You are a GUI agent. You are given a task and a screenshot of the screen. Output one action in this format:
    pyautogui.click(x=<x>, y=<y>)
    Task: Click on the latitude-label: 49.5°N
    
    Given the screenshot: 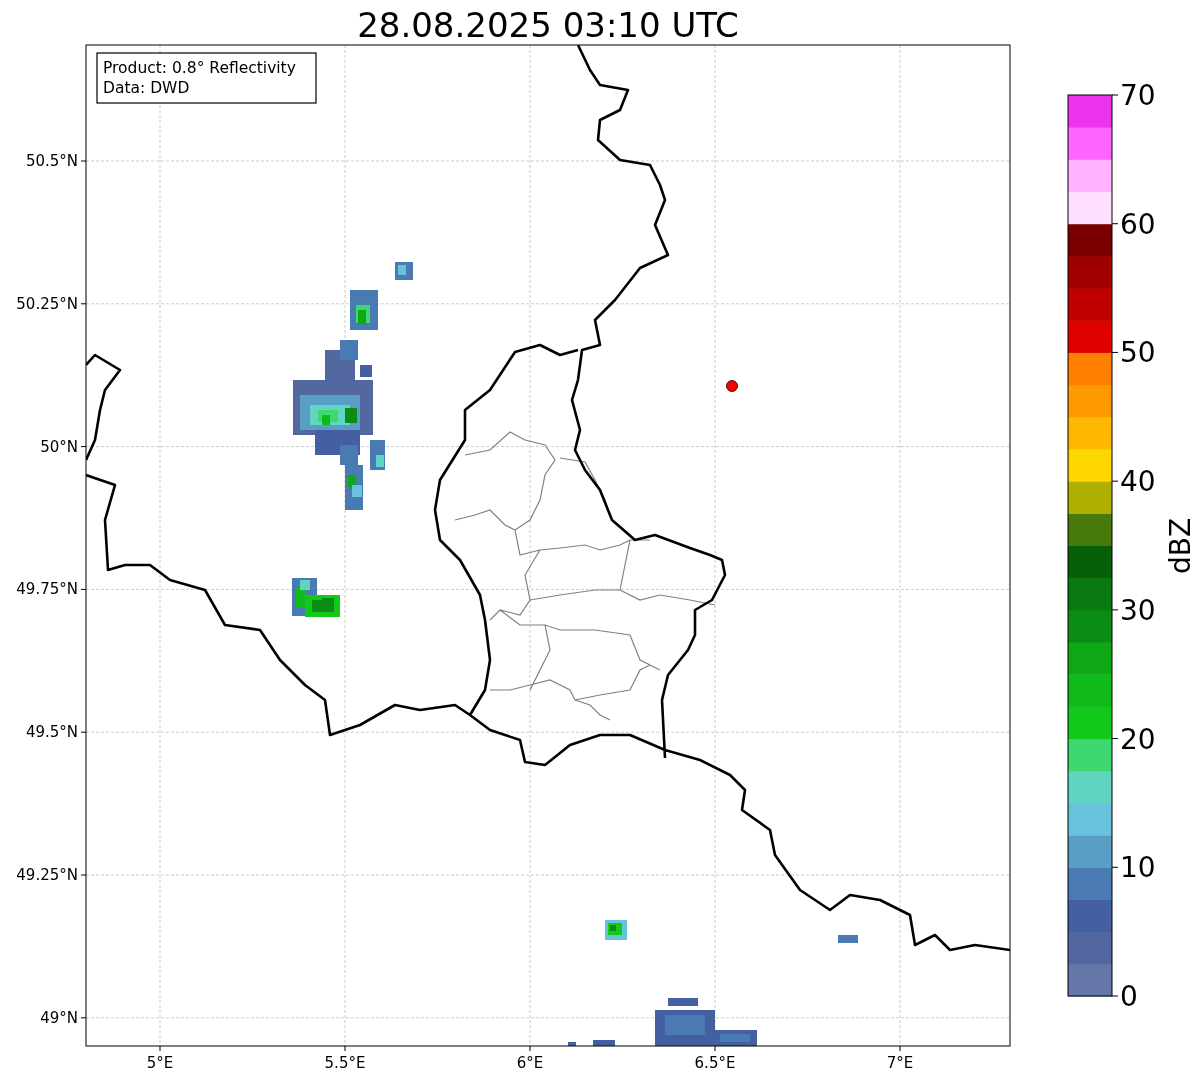 What is the action you would take?
    pyautogui.click(x=51, y=732)
    